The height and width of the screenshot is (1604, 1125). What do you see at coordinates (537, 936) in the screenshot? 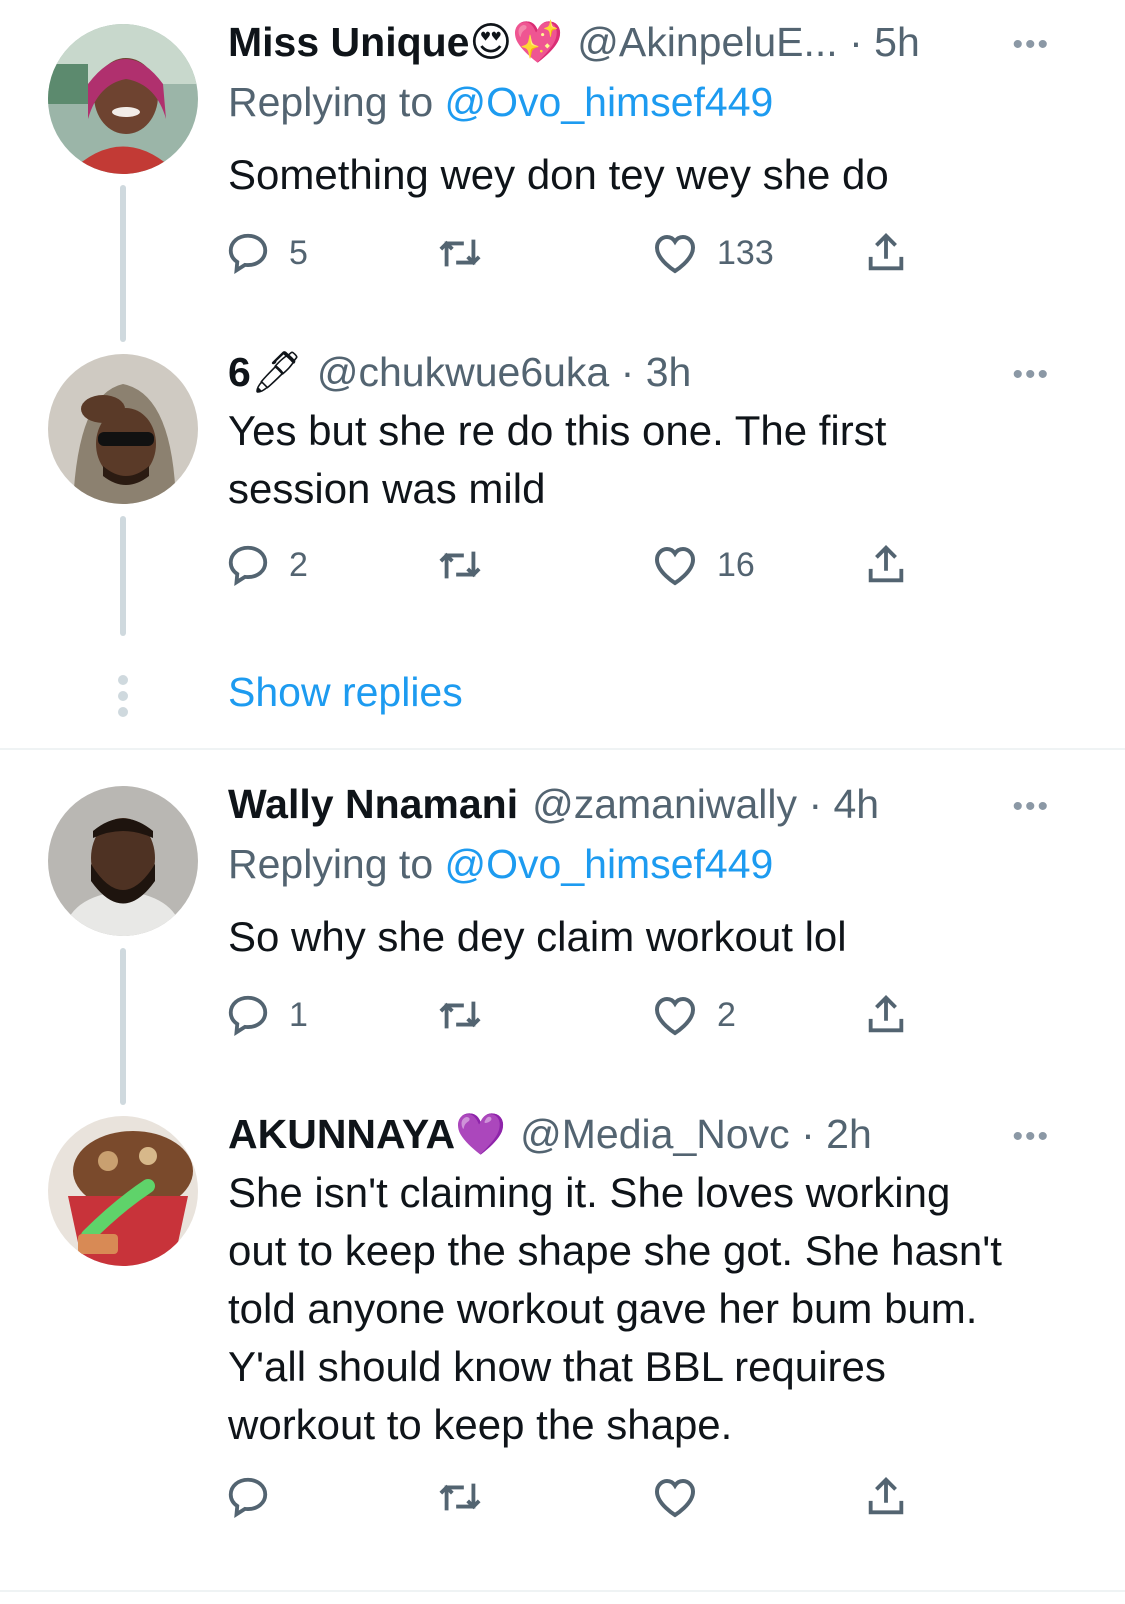
I see `tweet-text: So why she dey claim workout lol` at bounding box center [537, 936].